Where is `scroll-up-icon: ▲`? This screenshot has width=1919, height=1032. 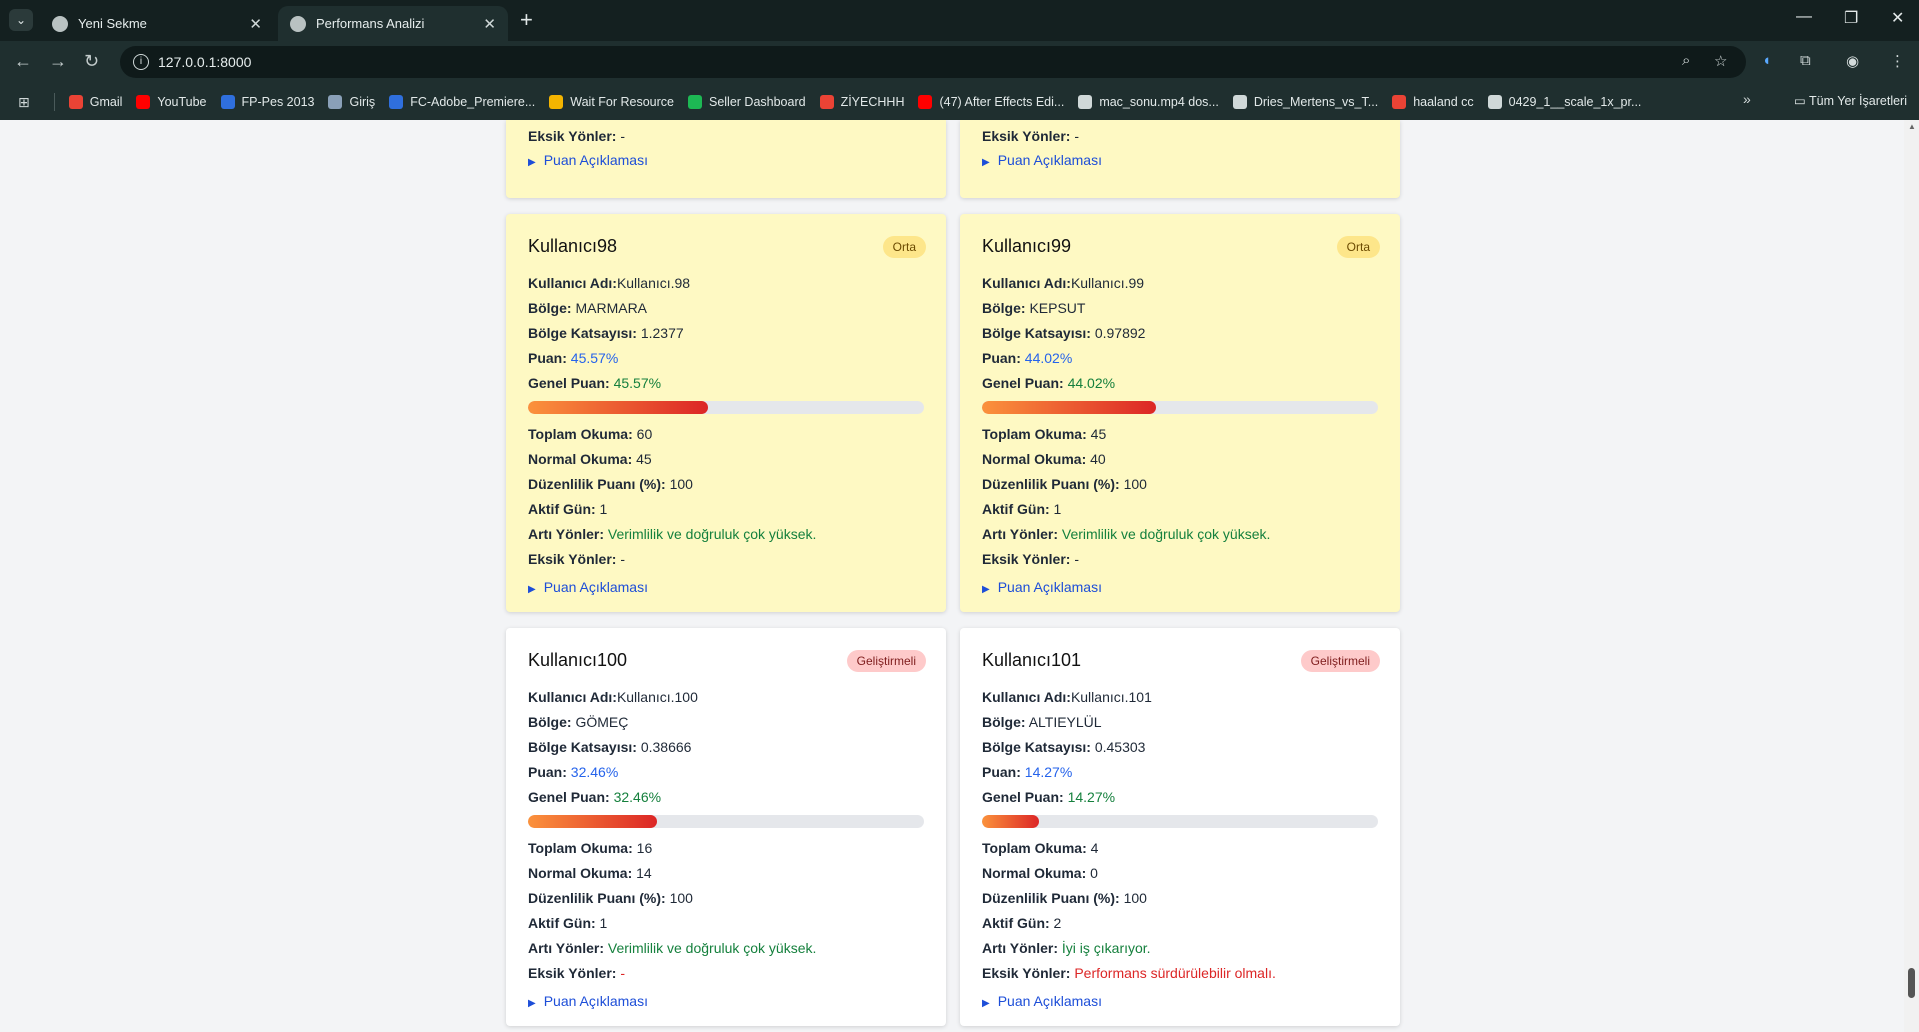
scroll-up-icon: ▲ is located at coordinates (1912, 126).